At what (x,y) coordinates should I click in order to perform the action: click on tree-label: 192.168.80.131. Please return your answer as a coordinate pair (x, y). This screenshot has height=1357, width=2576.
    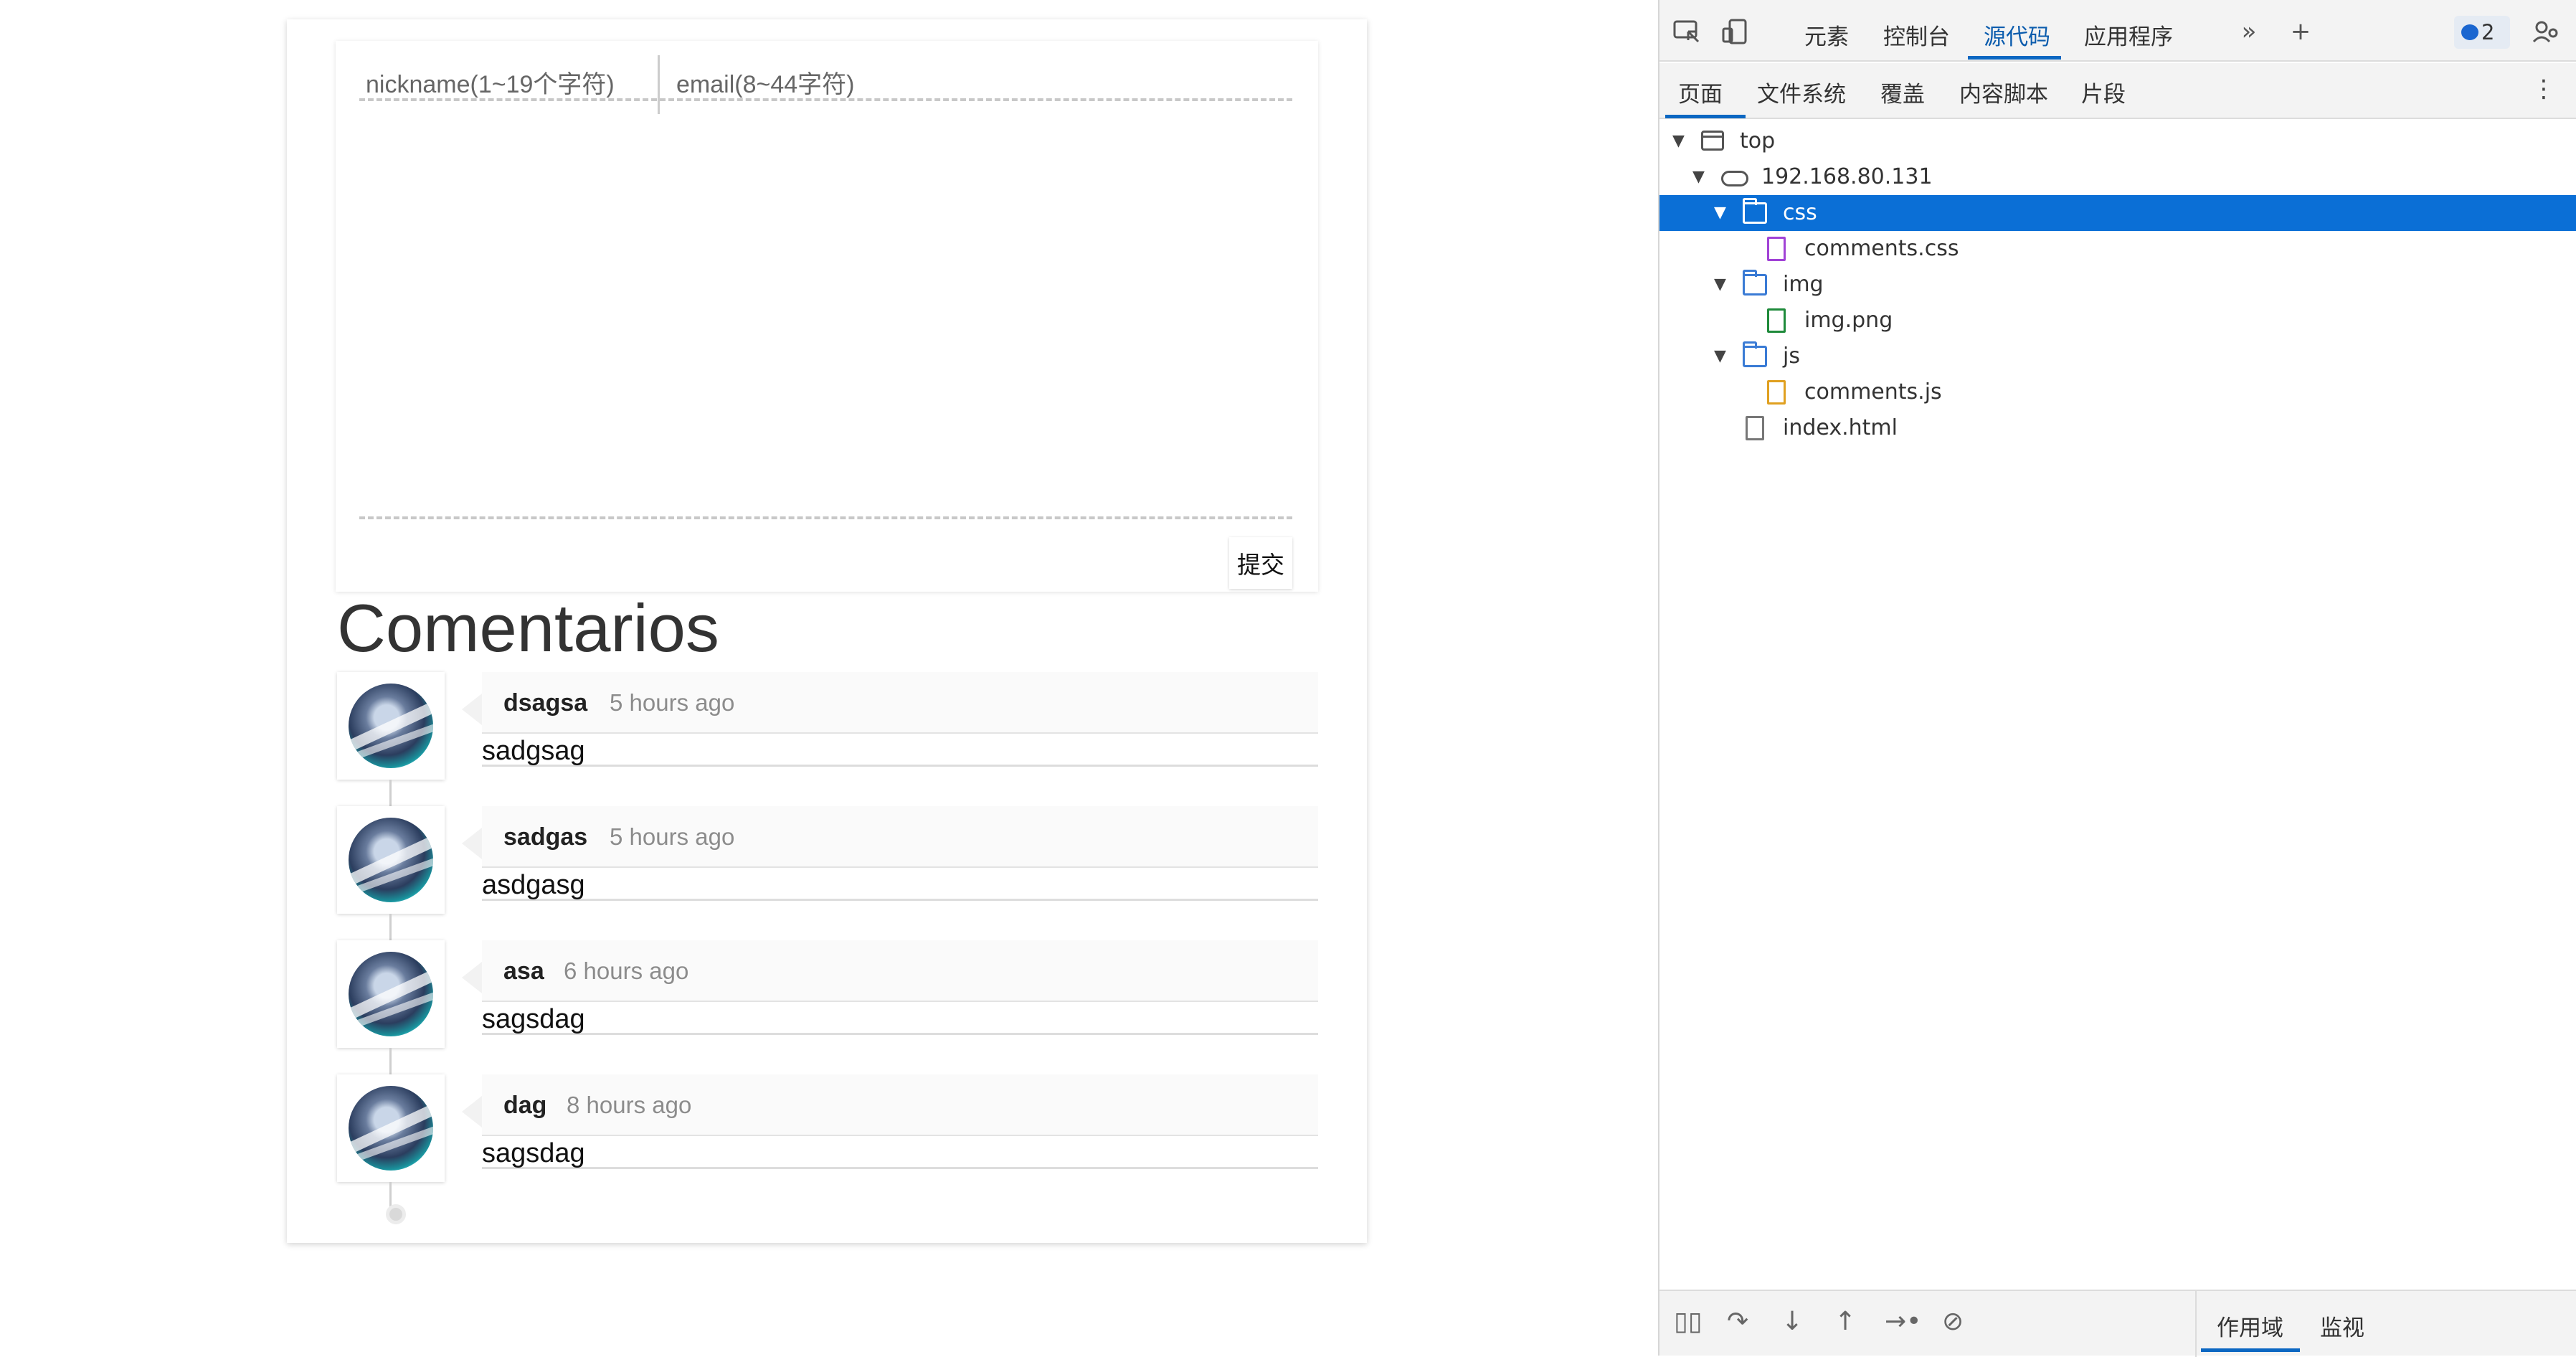
    Looking at the image, I should click on (1847, 176).